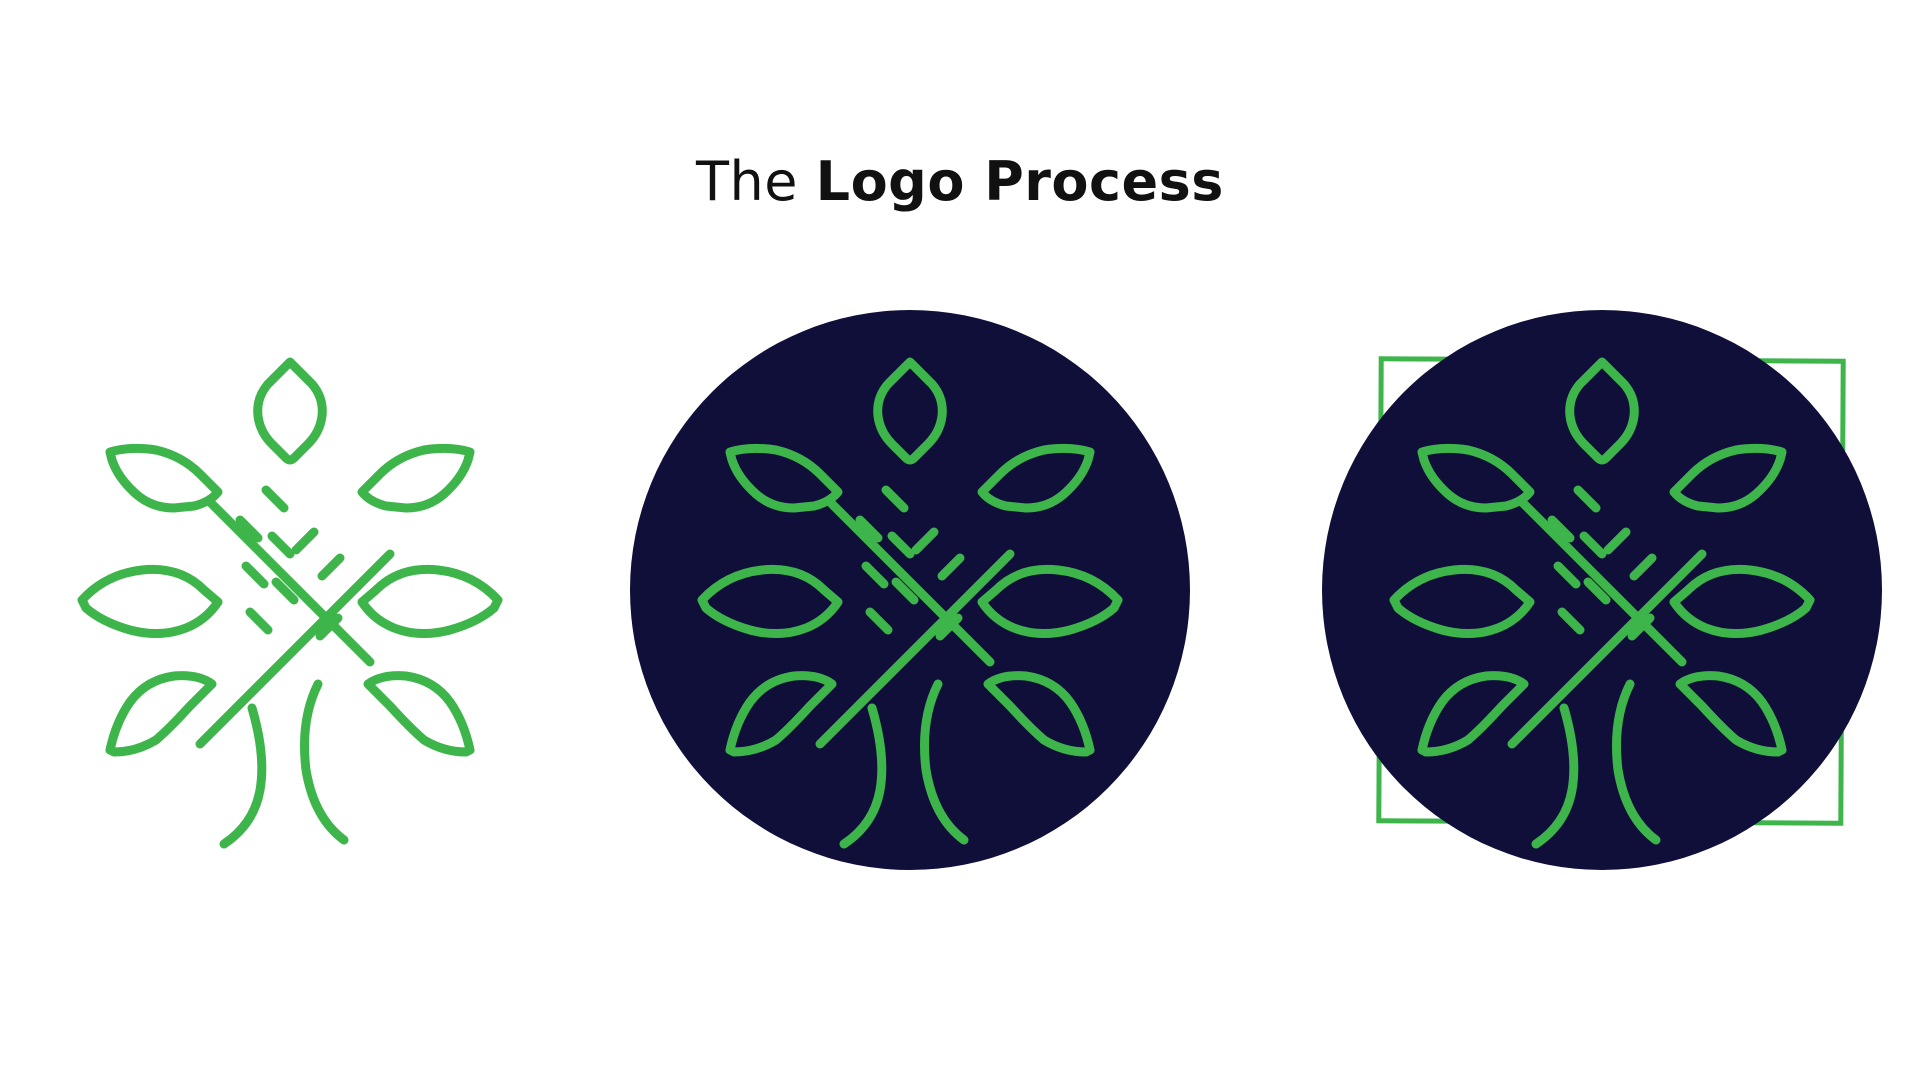 The image size is (1920, 1080). I want to click on logo-outline-variant, so click(290, 599).